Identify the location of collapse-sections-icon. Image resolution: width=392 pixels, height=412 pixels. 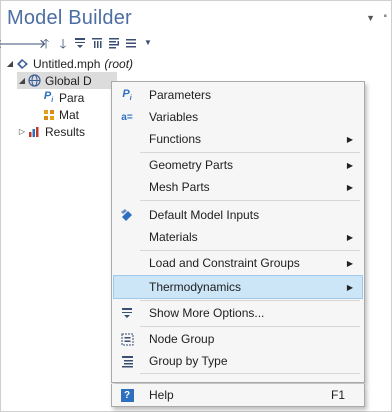
(114, 43).